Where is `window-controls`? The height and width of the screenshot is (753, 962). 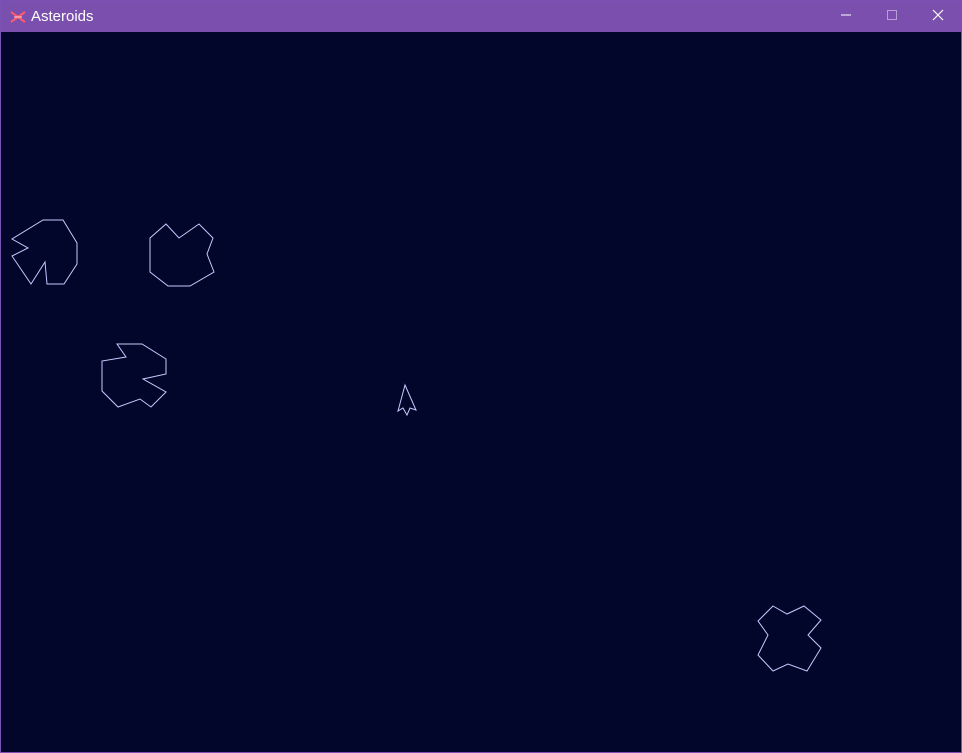
window-controls is located at coordinates (892, 16).